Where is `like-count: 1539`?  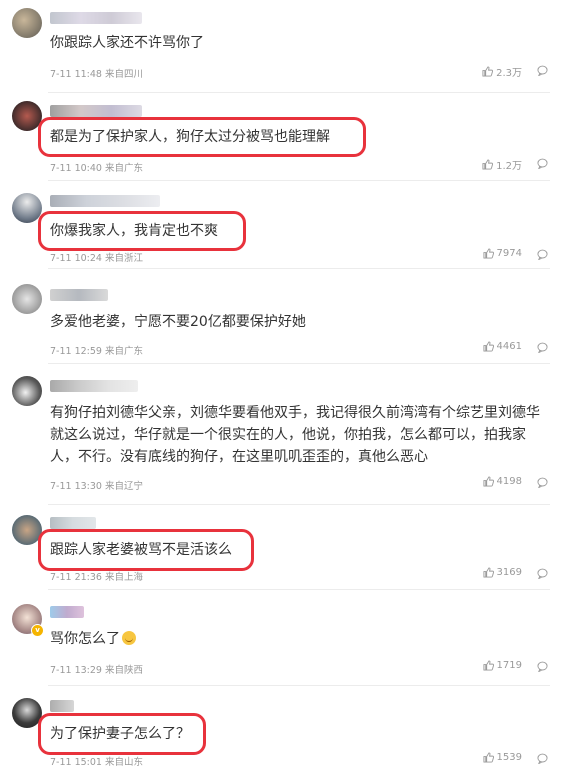 like-count: 1539 is located at coordinates (509, 757).